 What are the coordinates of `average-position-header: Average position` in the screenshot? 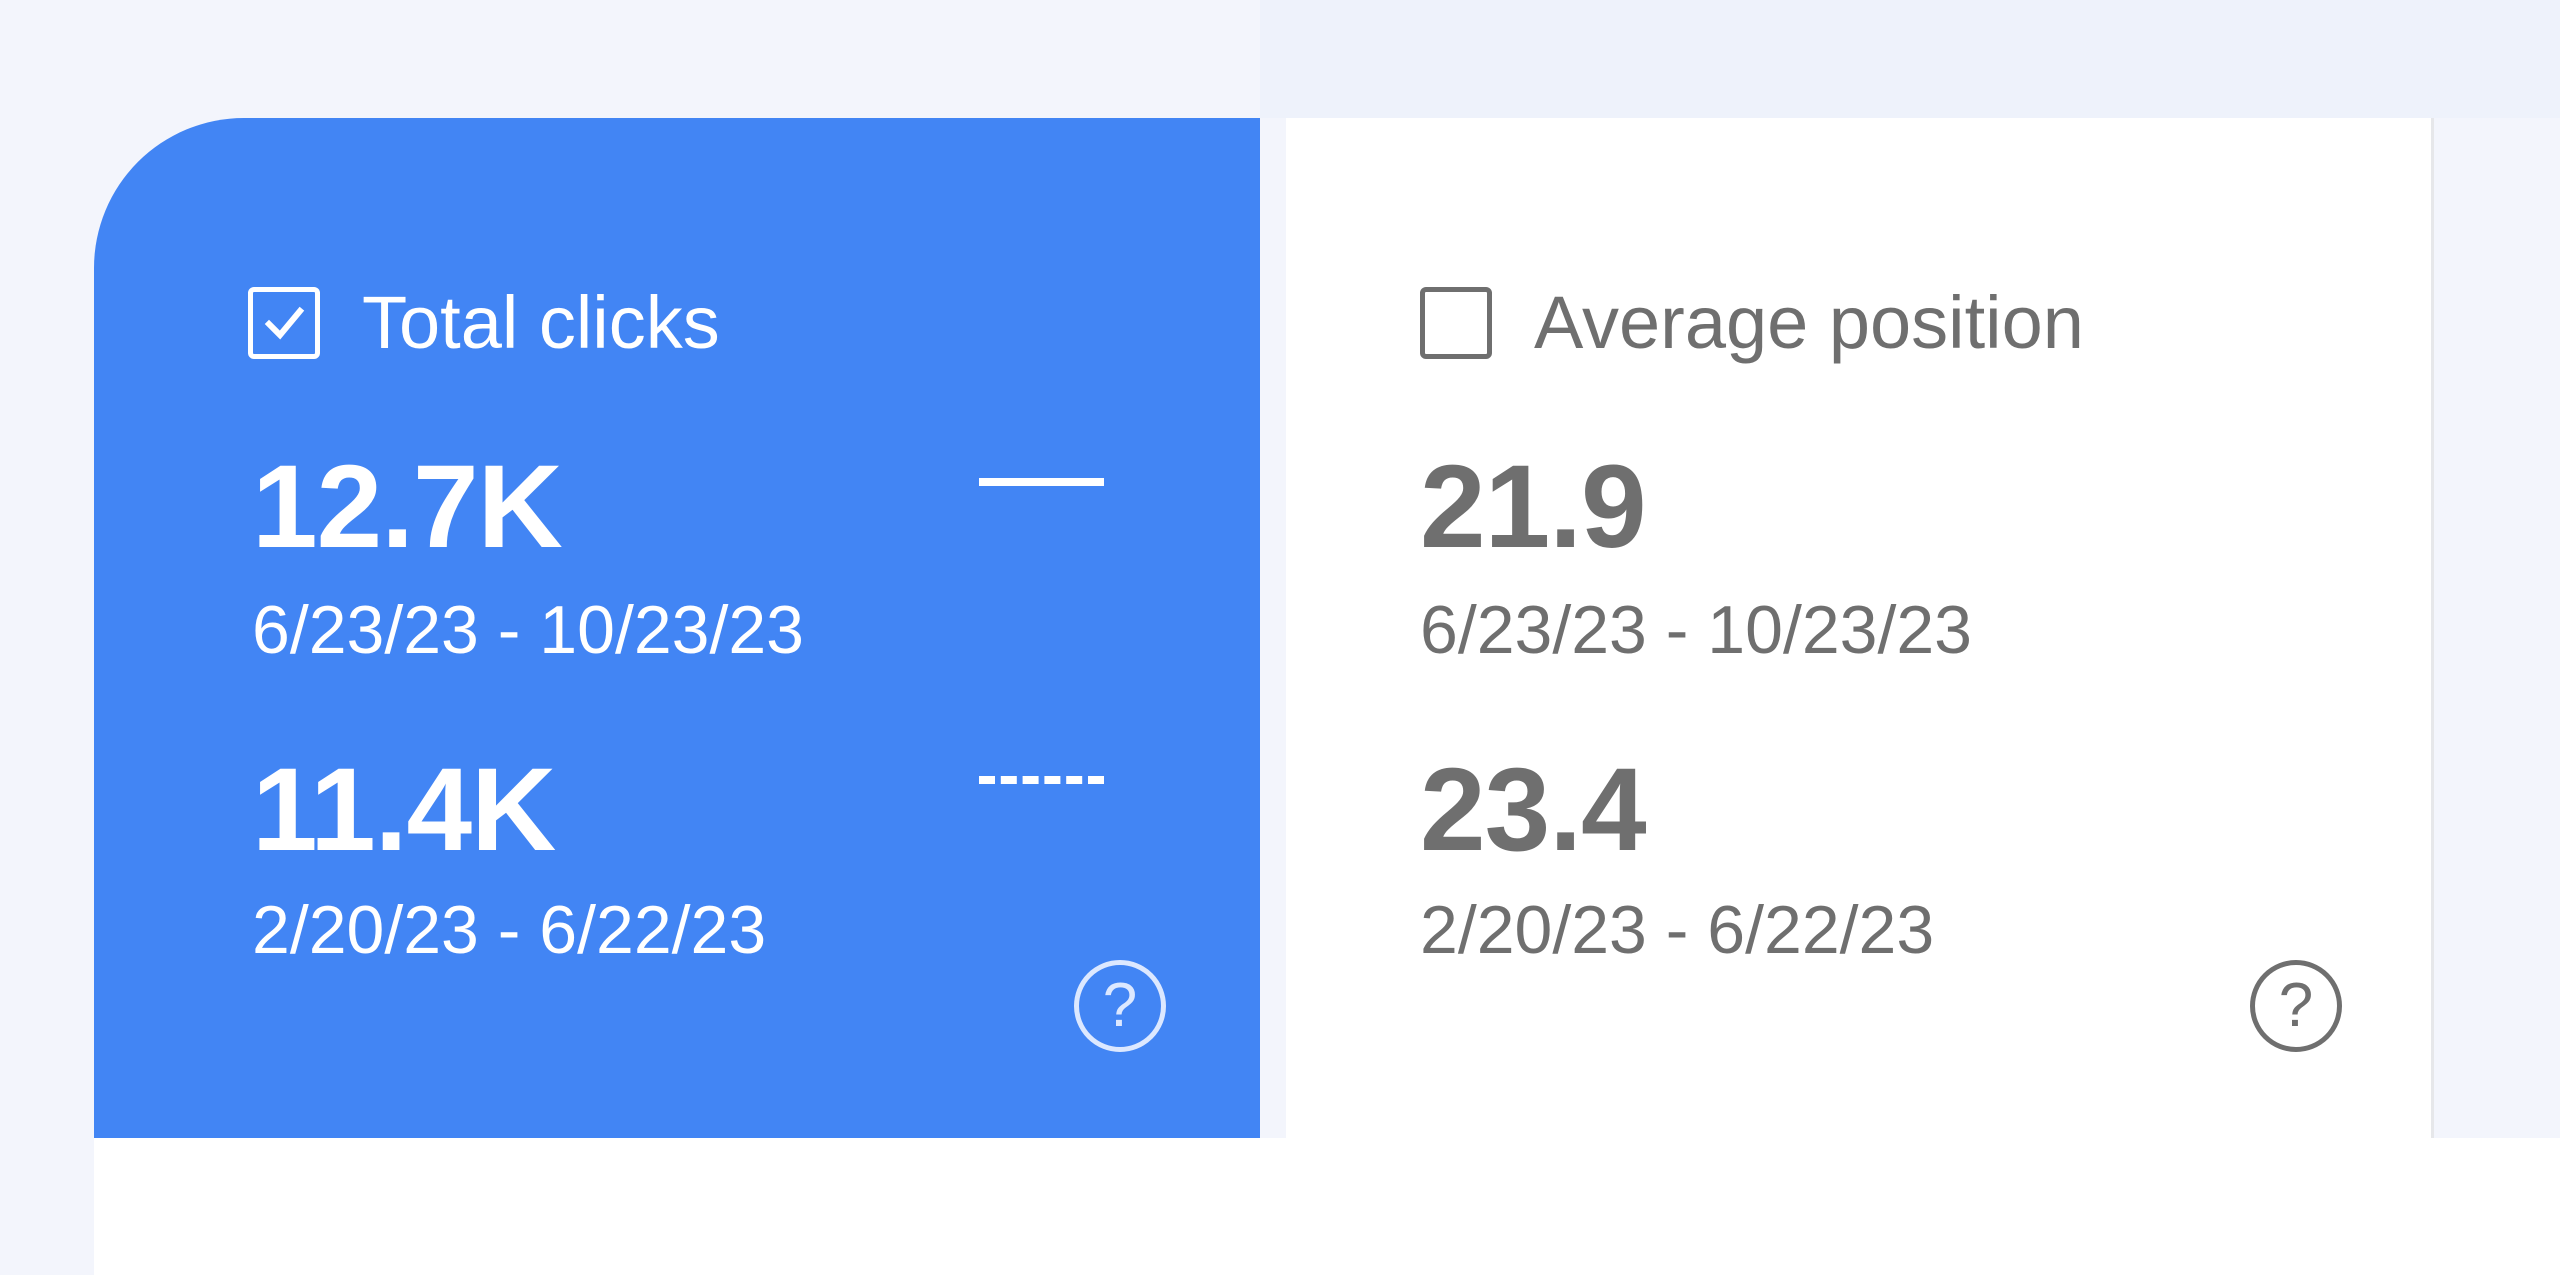 It's located at (1752, 323).